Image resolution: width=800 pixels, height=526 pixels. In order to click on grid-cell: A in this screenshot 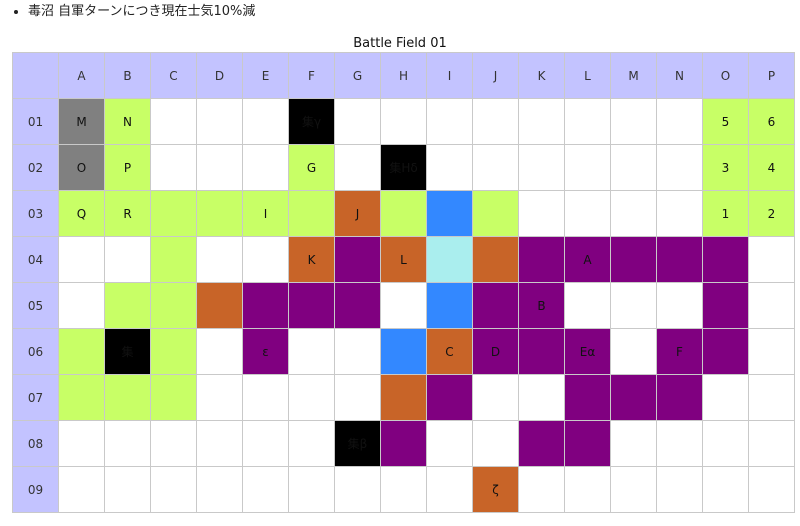, I will do `click(587, 259)`.